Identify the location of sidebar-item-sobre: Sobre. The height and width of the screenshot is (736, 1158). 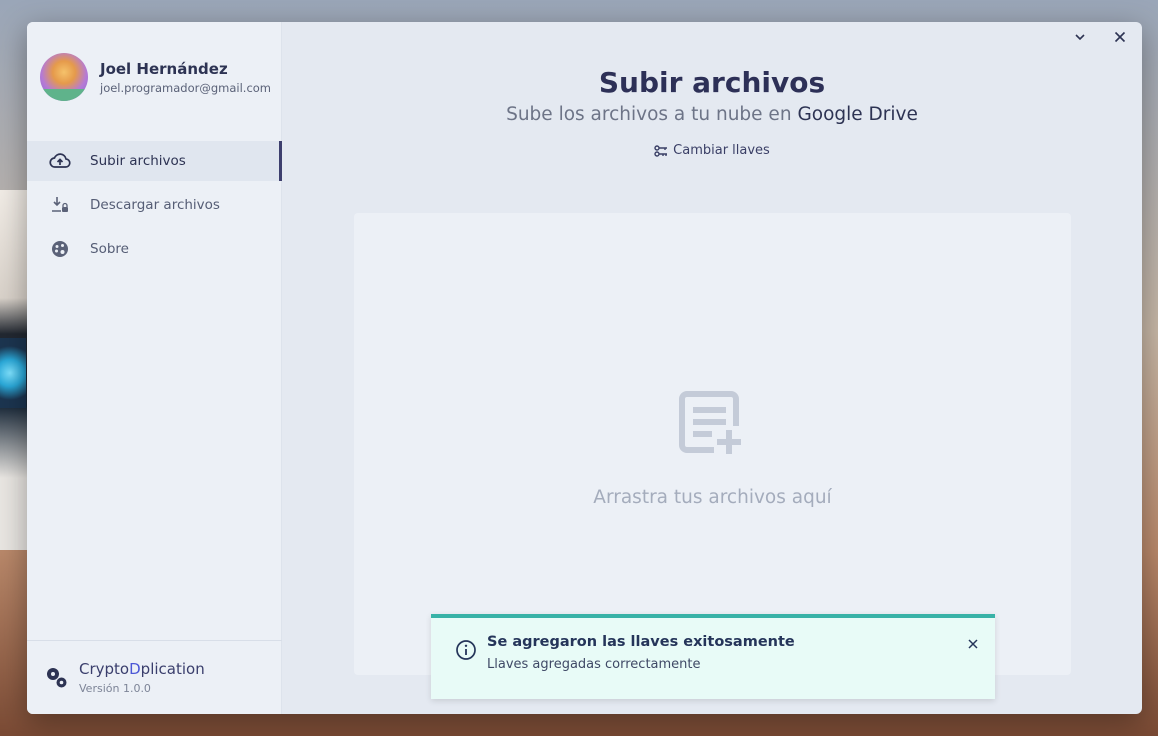
(154, 249).